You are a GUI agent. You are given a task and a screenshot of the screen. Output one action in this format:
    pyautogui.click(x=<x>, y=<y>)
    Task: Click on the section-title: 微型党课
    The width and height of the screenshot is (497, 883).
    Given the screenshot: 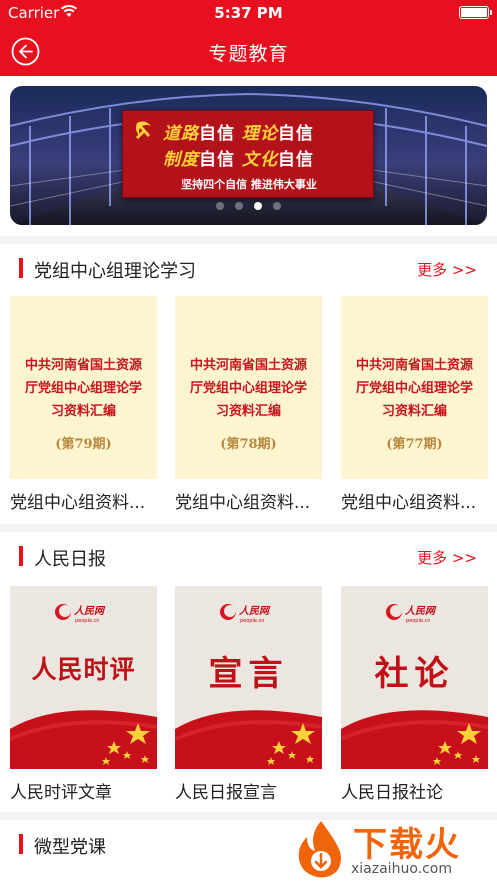 What is the action you would take?
    pyautogui.click(x=70, y=847)
    